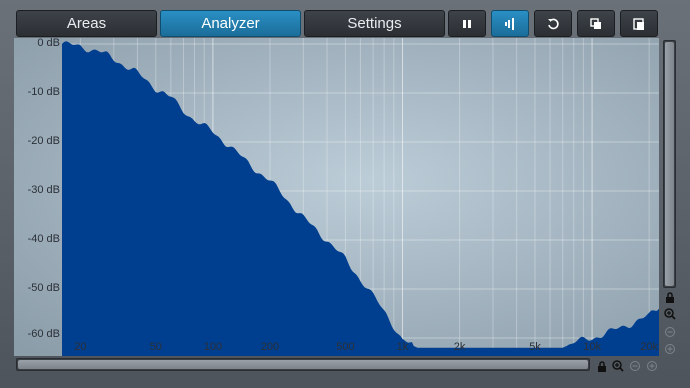  What do you see at coordinates (635, 366) in the screenshot?
I see `h-zoom-out-icon` at bounding box center [635, 366].